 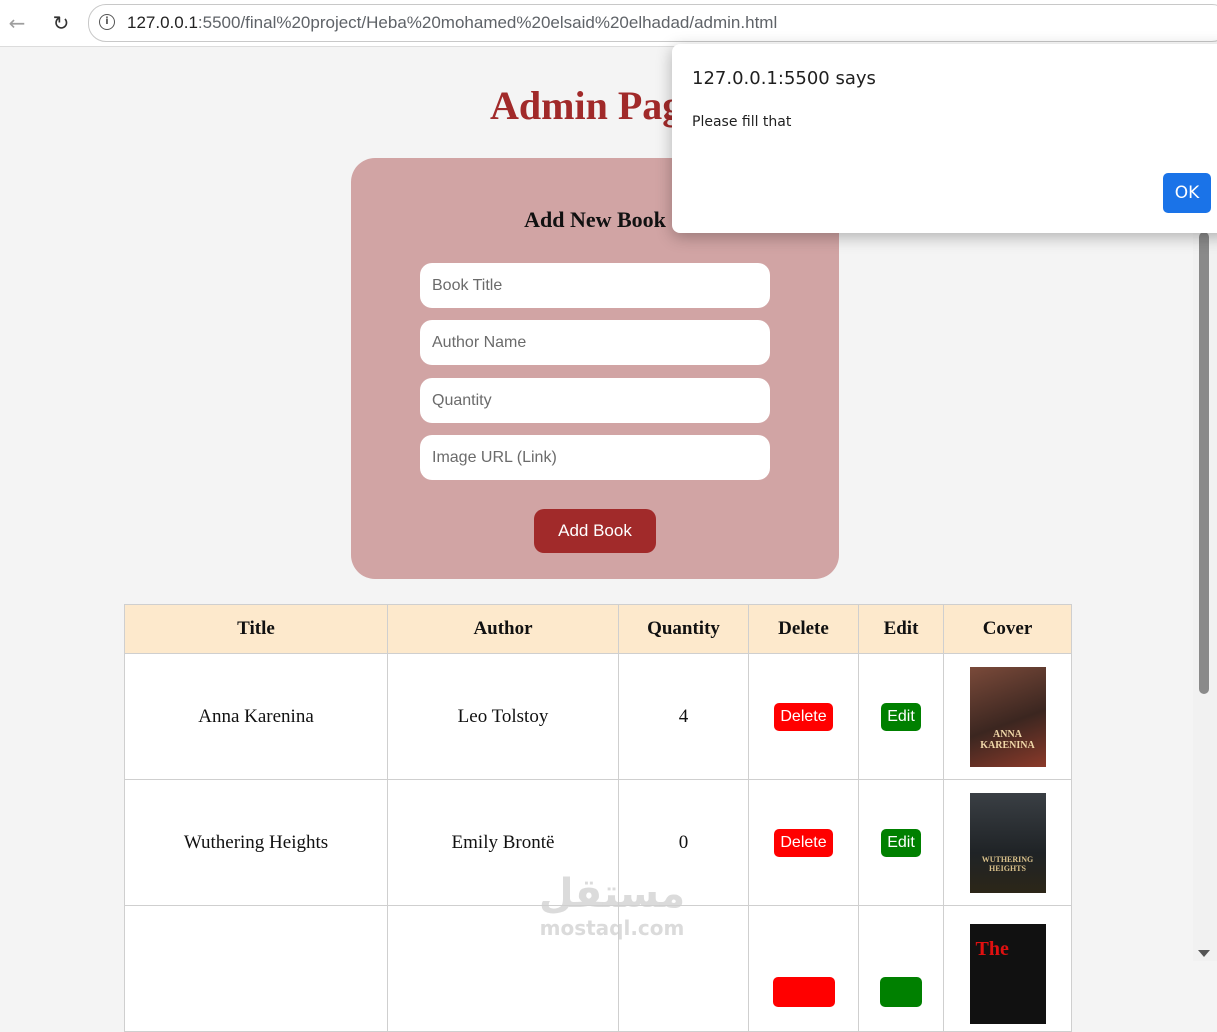 I want to click on table-header-row: Title Author Quantity Delete Edit Cover, so click(x=598, y=629).